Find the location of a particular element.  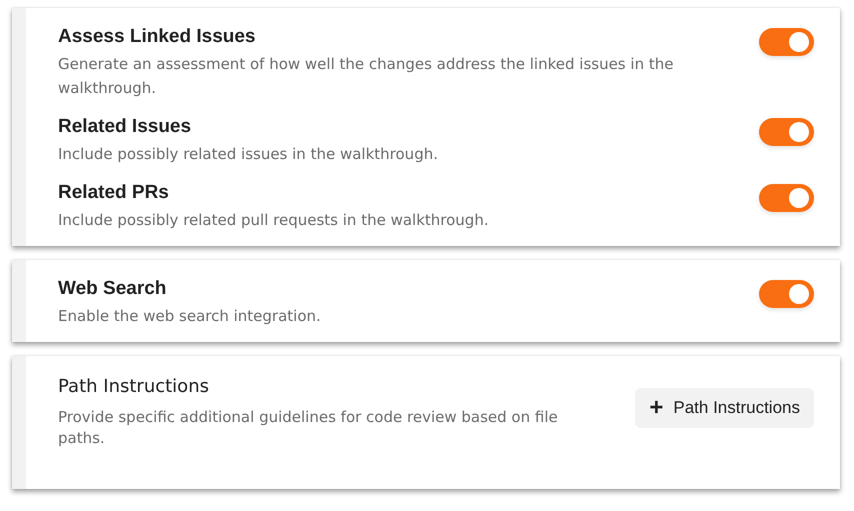

setting-title: Related PRs is located at coordinates (114, 193).